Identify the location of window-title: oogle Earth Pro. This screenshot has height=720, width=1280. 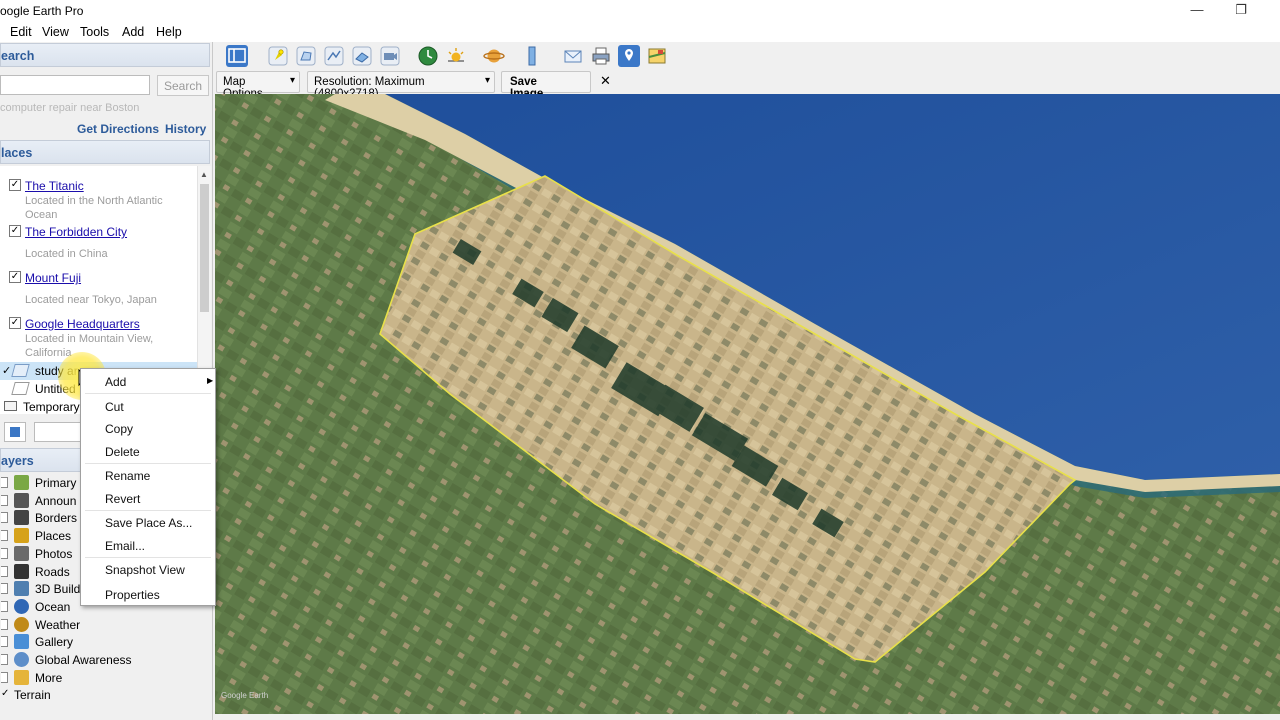
(42, 11).